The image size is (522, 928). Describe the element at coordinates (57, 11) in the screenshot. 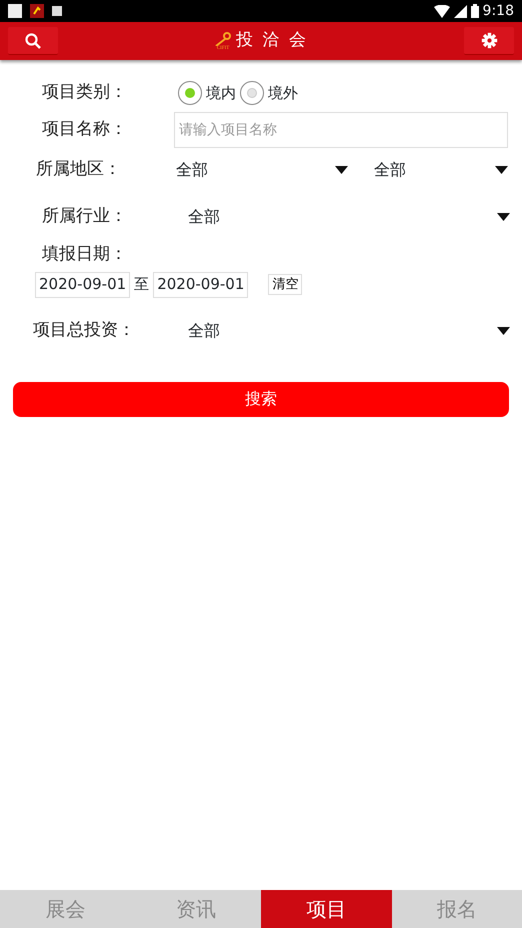

I see `keyboard-icon` at that location.